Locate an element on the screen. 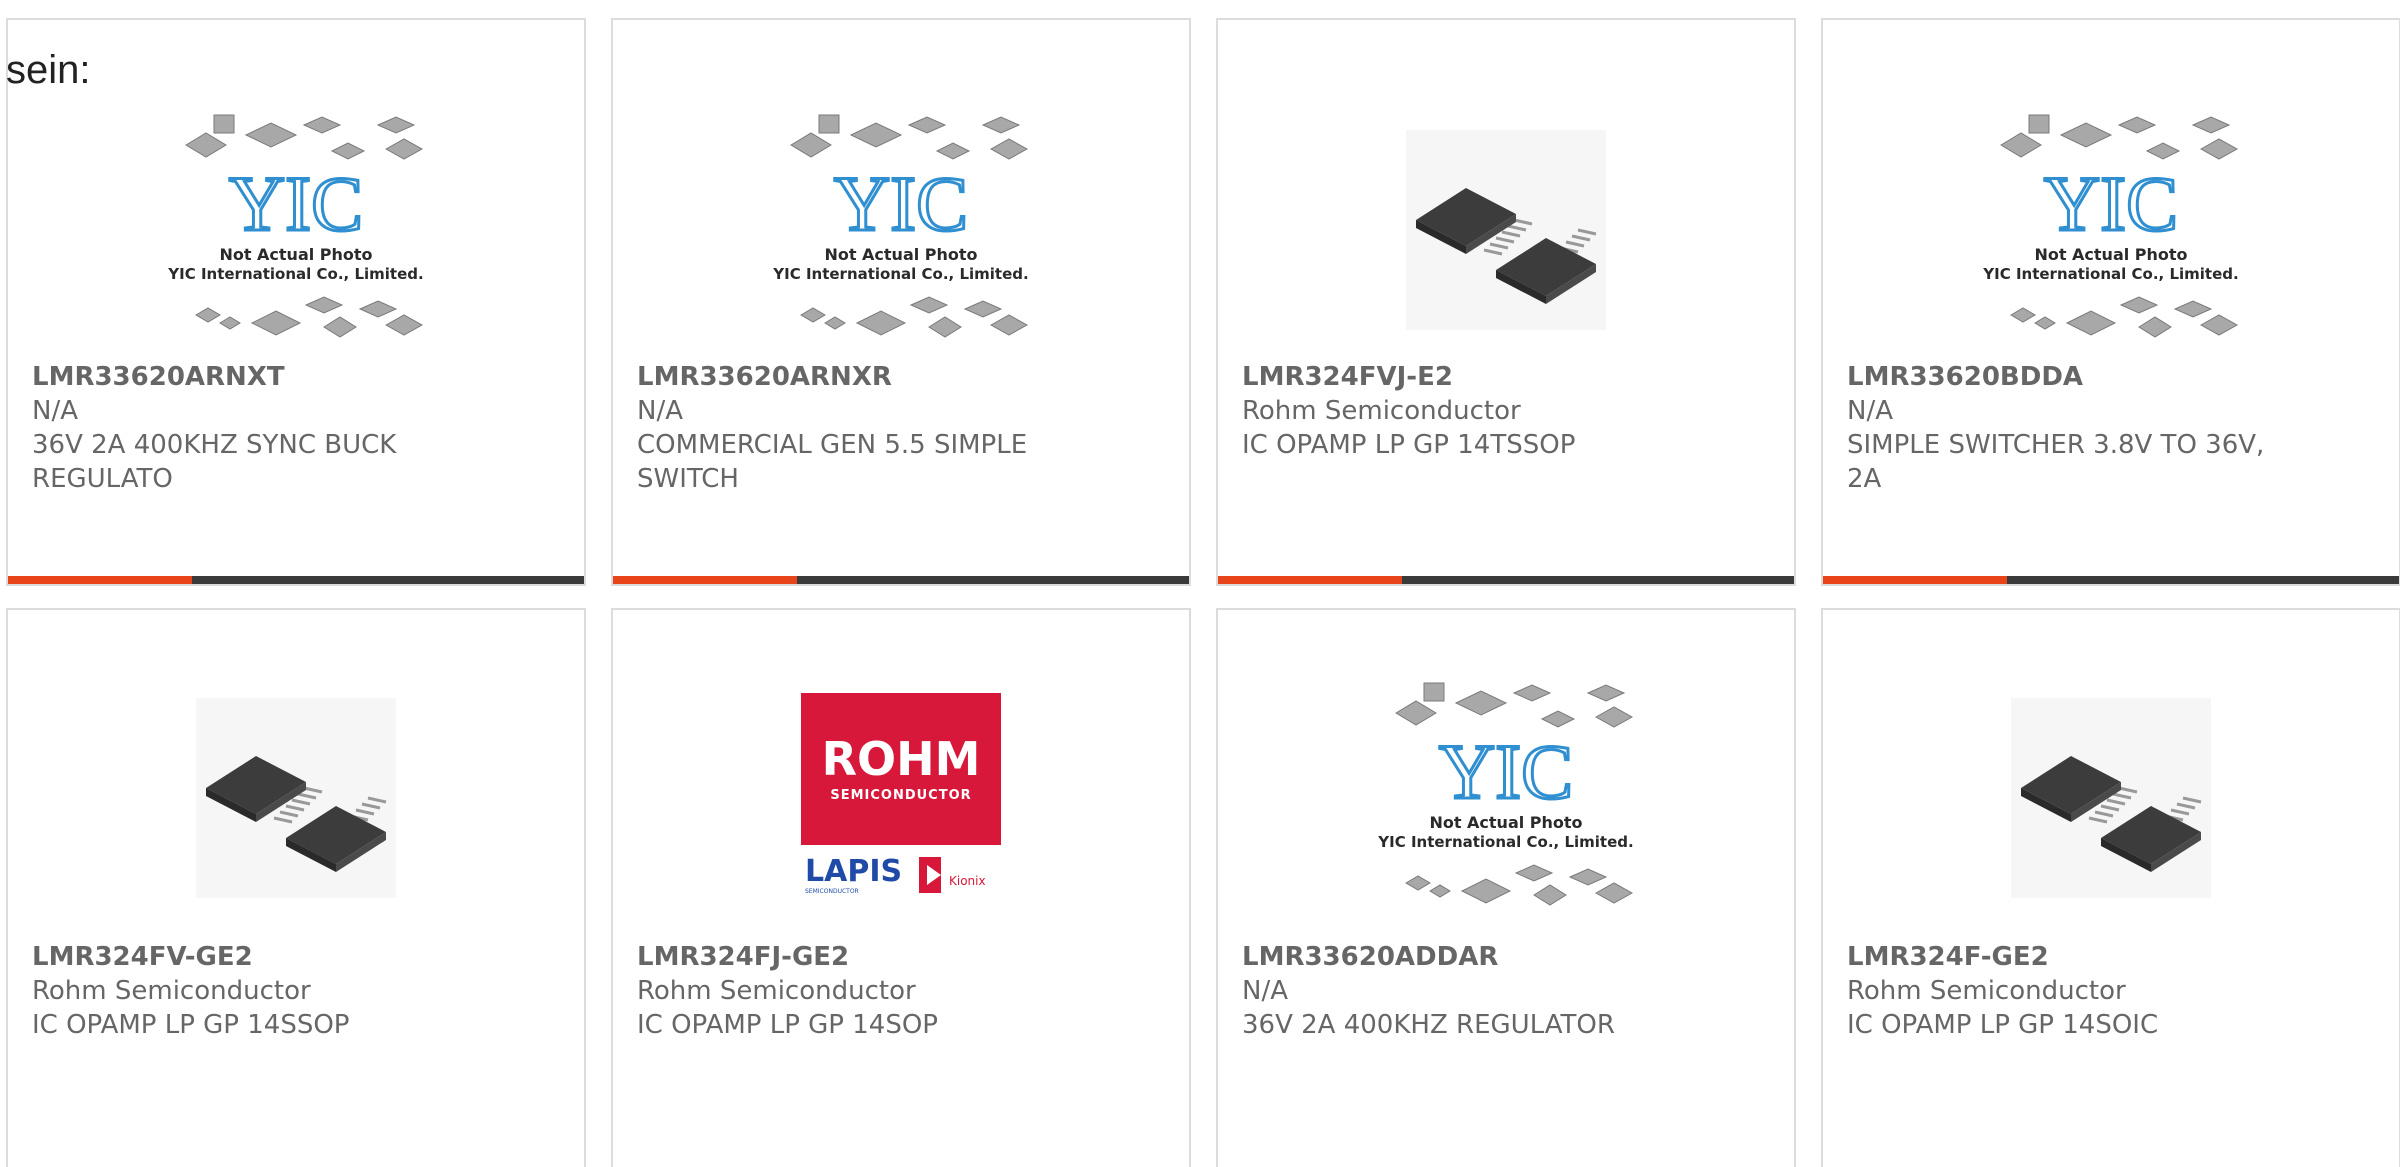 Image resolution: width=2400 pixels, height=1167 pixels. description: 36V 2A 400KHZ REGULATOR is located at coordinates (1428, 1025).